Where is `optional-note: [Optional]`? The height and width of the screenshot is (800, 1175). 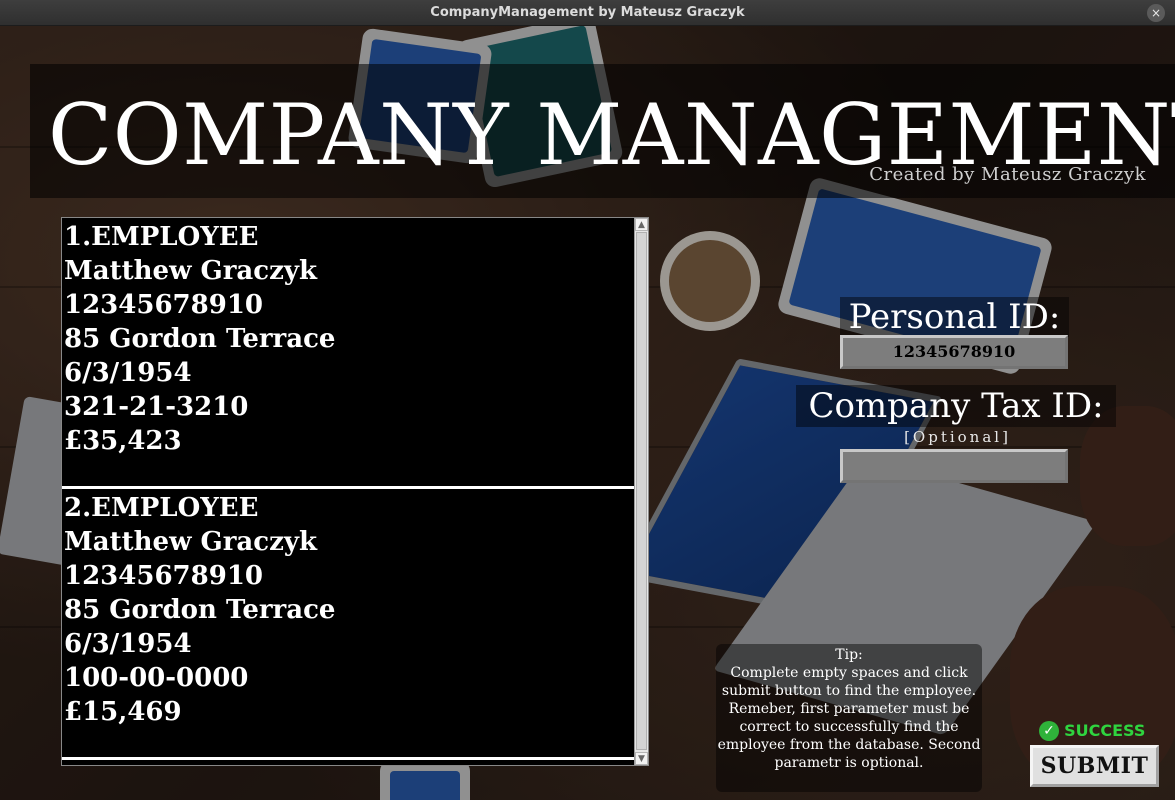 optional-note: [Optional] is located at coordinates (957, 437).